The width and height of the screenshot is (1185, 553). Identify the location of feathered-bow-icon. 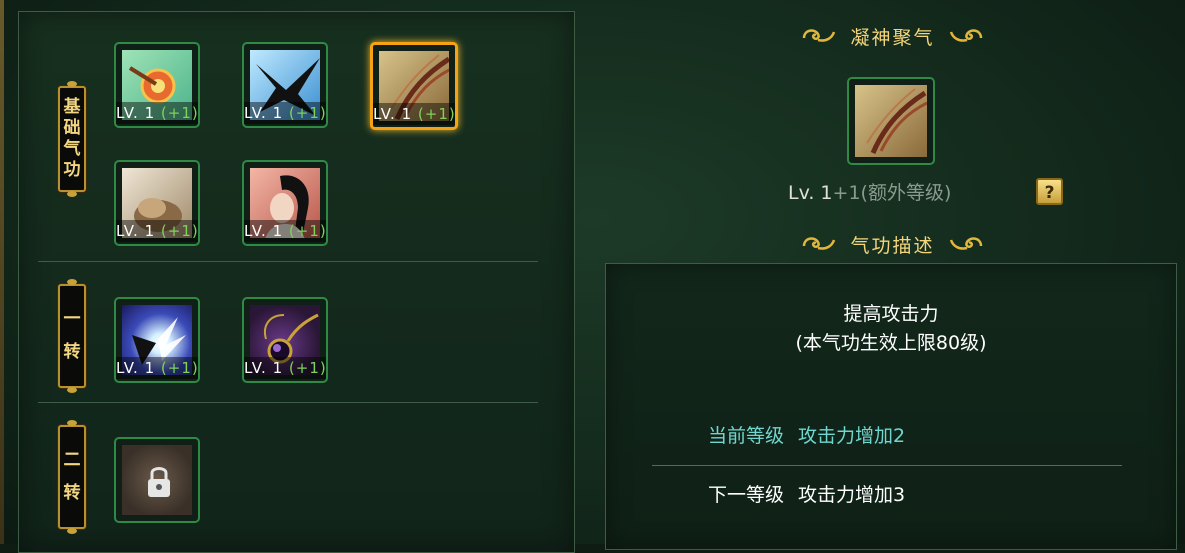
(891, 121).